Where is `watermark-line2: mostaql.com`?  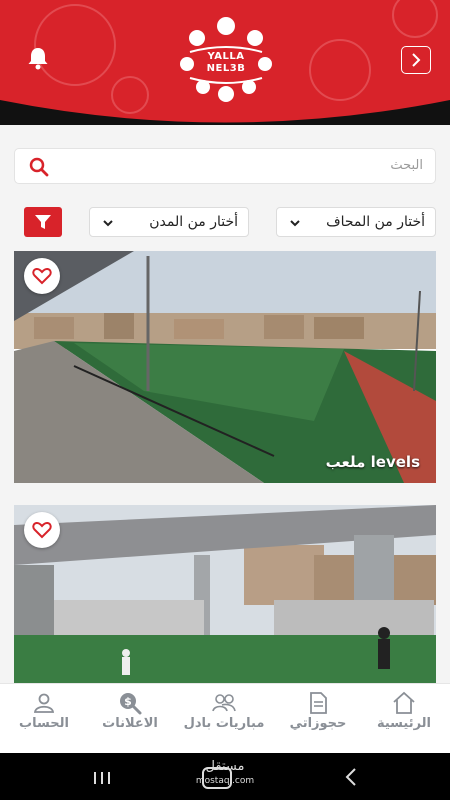 watermark-line2: mostaql.com is located at coordinates (225, 781).